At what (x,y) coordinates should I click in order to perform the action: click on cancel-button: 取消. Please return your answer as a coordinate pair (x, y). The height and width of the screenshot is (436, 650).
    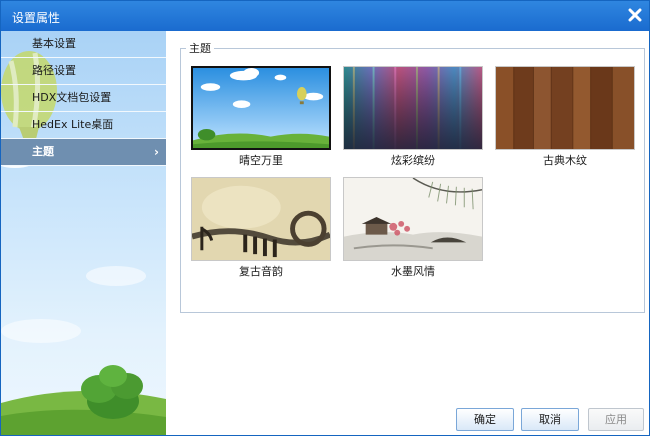
    Looking at the image, I should click on (550, 419).